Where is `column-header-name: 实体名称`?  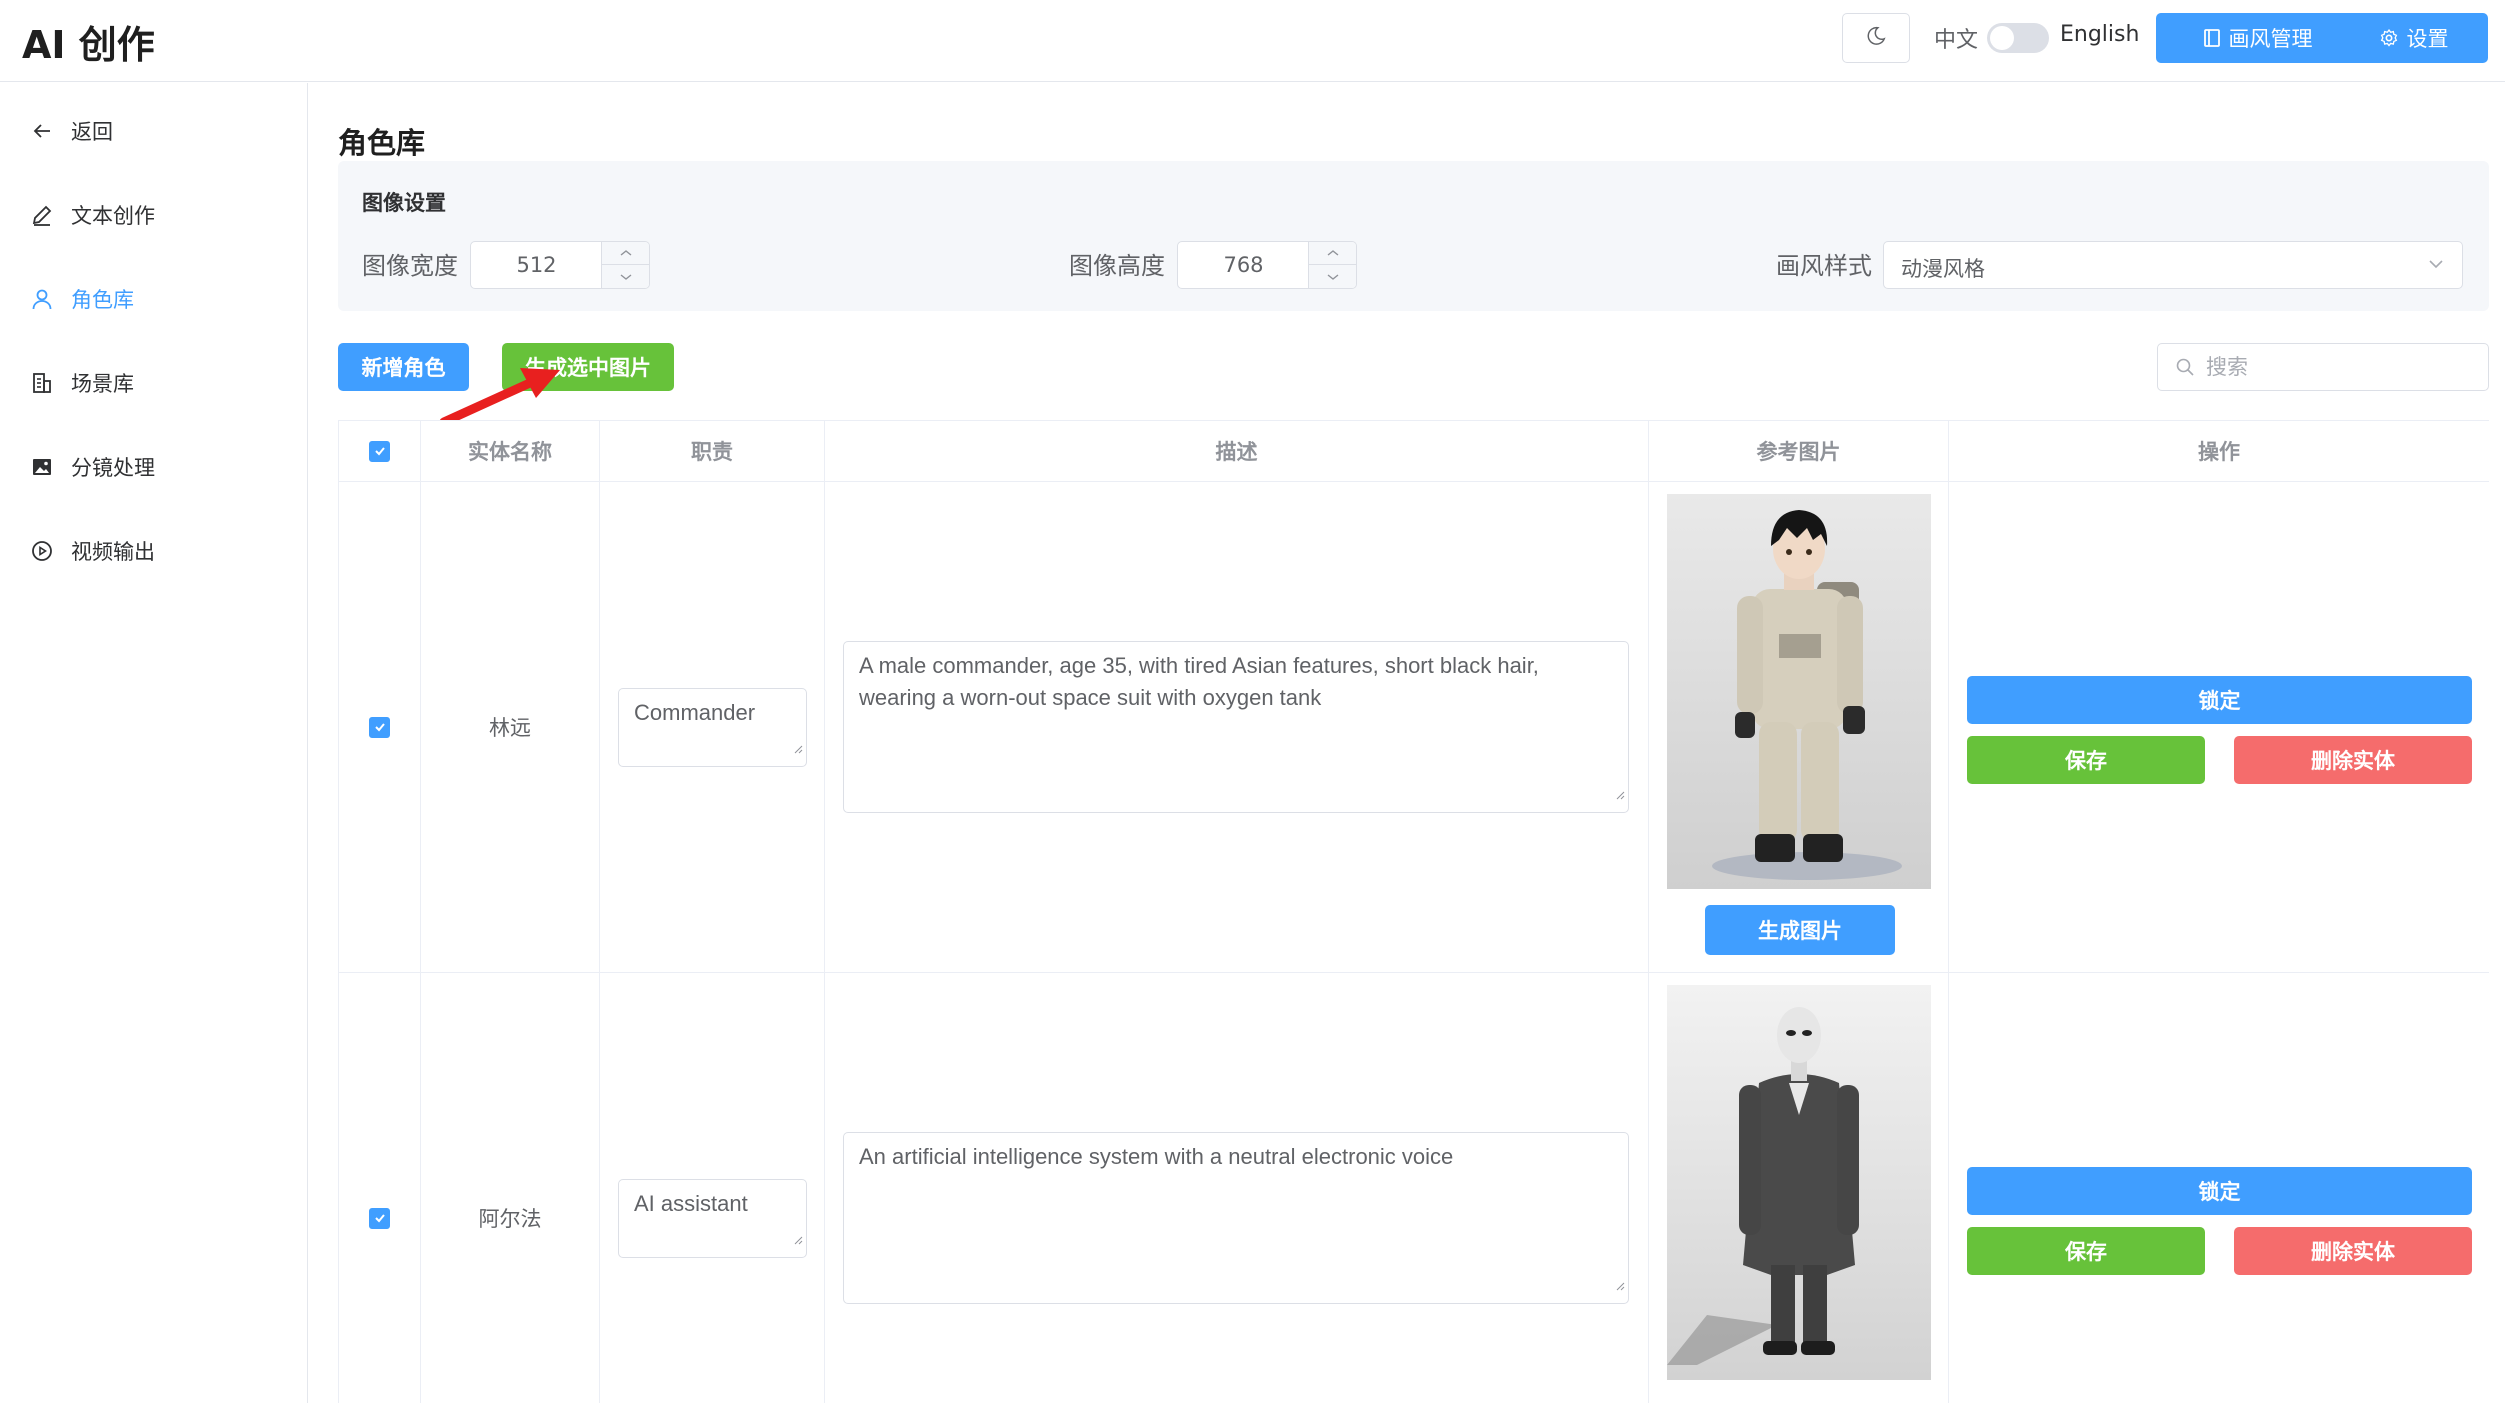 column-header-name: 实体名称 is located at coordinates (510, 451).